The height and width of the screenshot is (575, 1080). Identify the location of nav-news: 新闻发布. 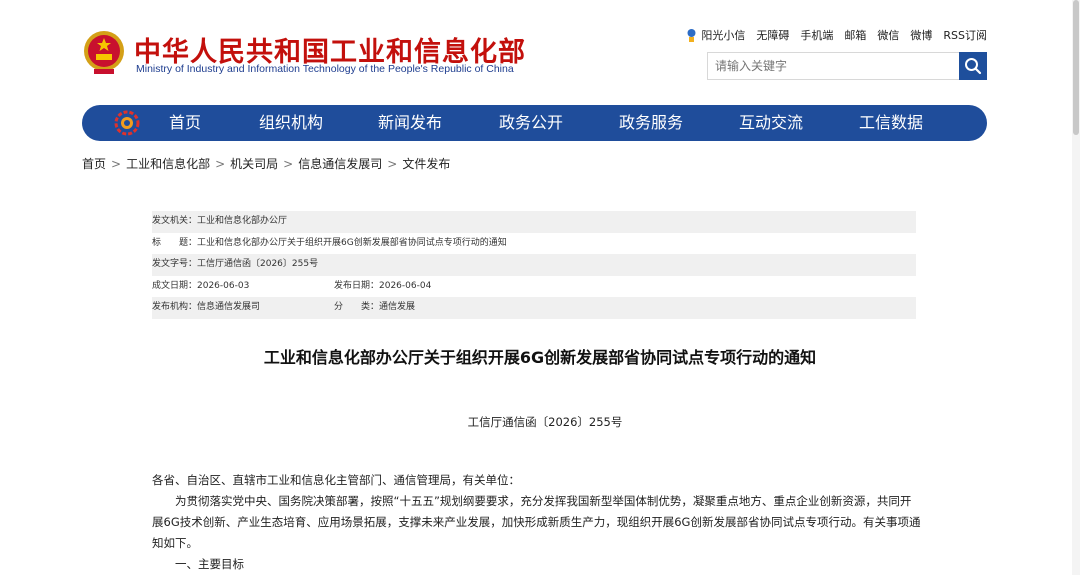
(410, 123).